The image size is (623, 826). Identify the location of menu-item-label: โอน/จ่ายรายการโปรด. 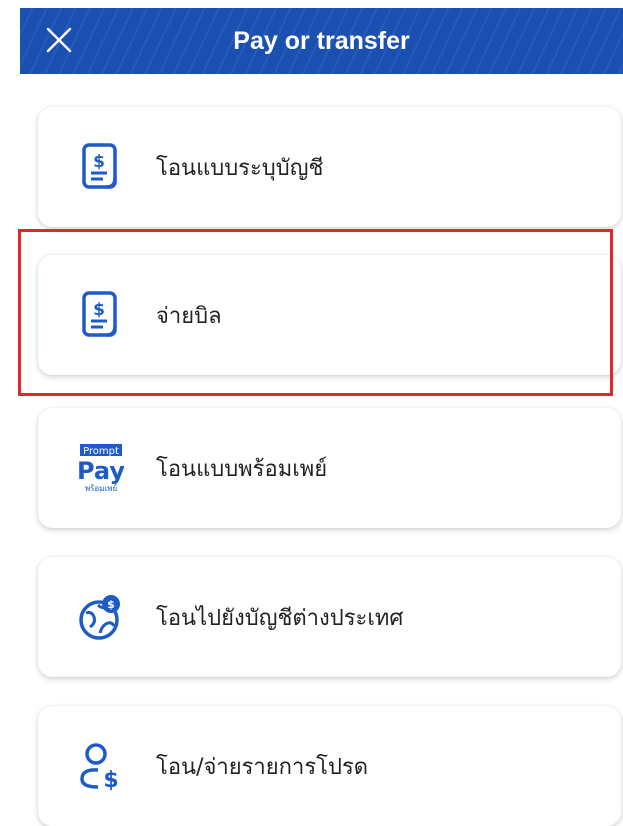
(262, 767).